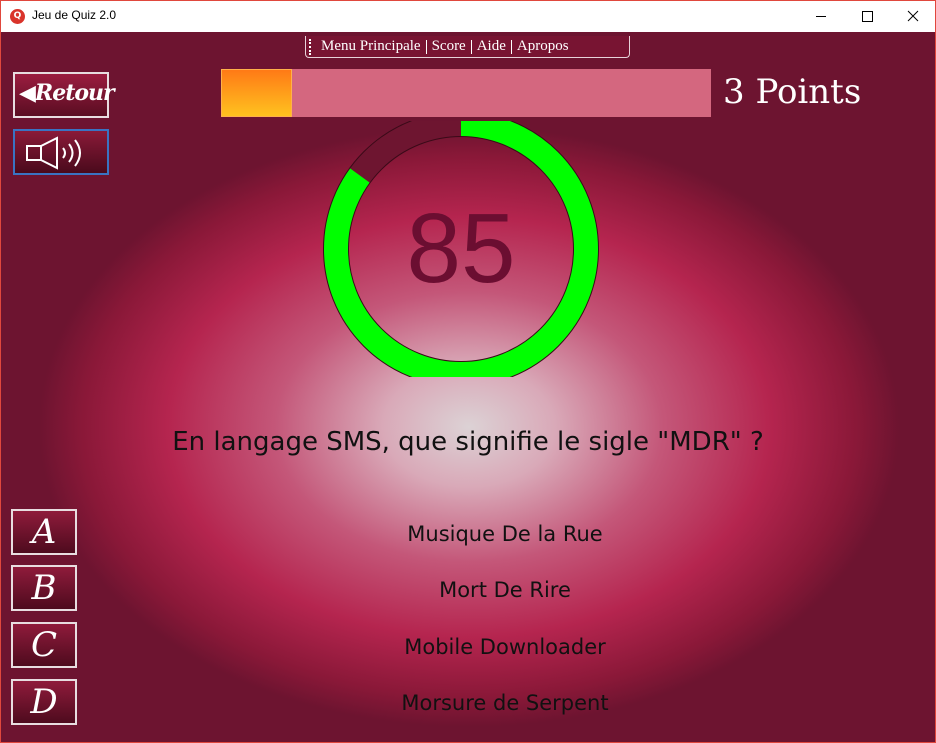 The width and height of the screenshot is (936, 743). What do you see at coordinates (505, 534) in the screenshot?
I see `answer-a-text: Musique De la Rue` at bounding box center [505, 534].